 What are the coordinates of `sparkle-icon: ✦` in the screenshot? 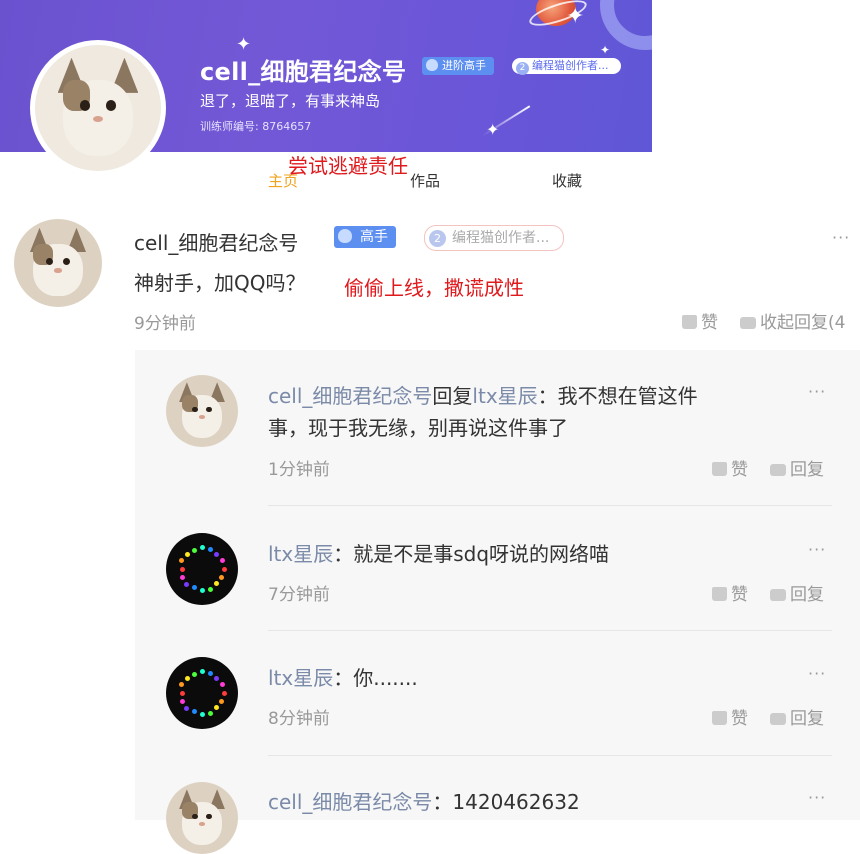 It's located at (605, 50).